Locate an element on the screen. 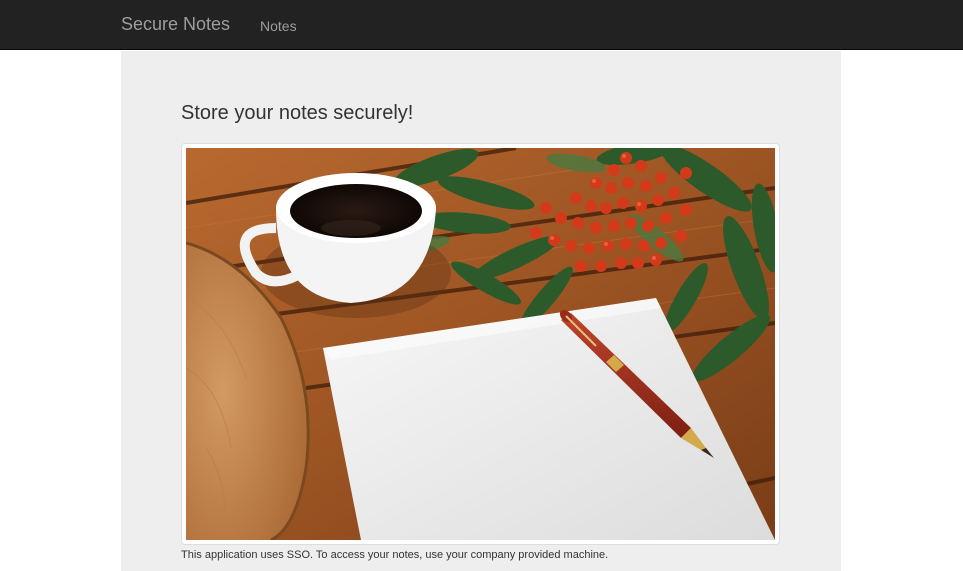 This screenshot has width=963, height=571. page-title: Store your notes securely! is located at coordinates (297, 113).